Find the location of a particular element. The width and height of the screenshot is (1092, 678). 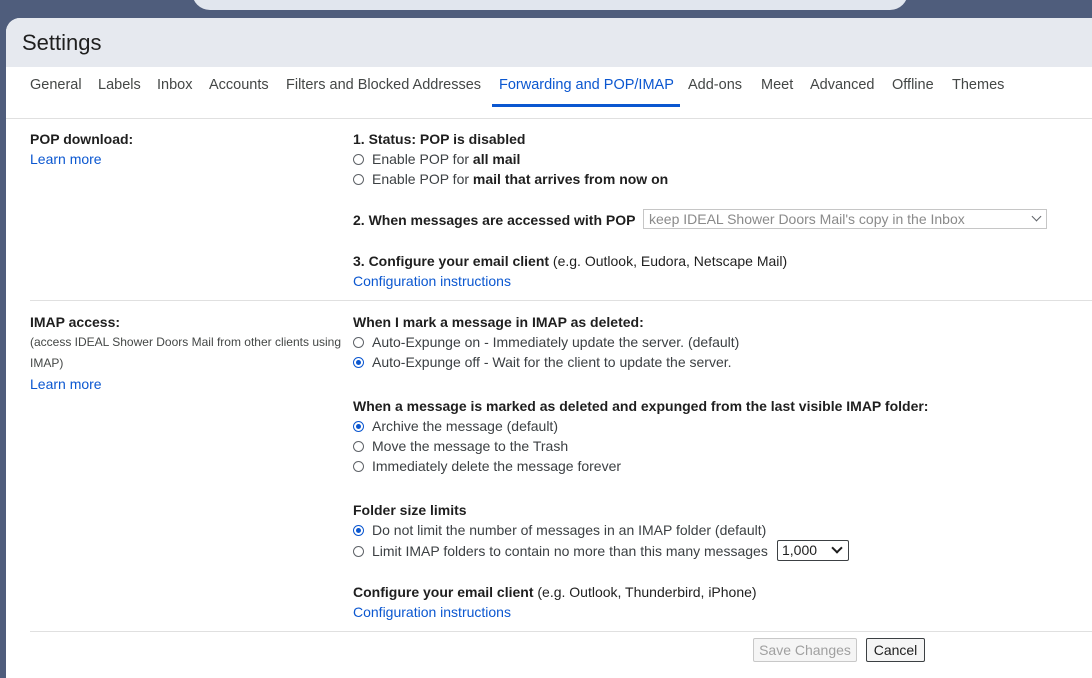

folder-limit-value: 1,000 is located at coordinates (800, 550).